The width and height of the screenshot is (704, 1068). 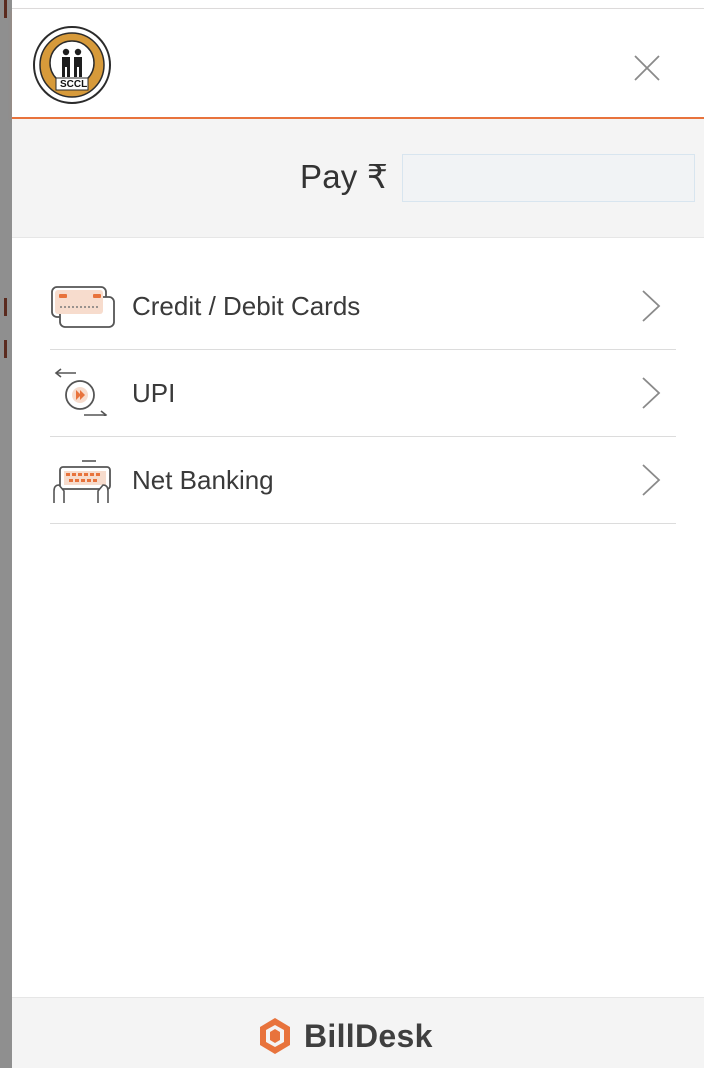 What do you see at coordinates (344, 176) in the screenshot?
I see `pay-label: Pay ₹` at bounding box center [344, 176].